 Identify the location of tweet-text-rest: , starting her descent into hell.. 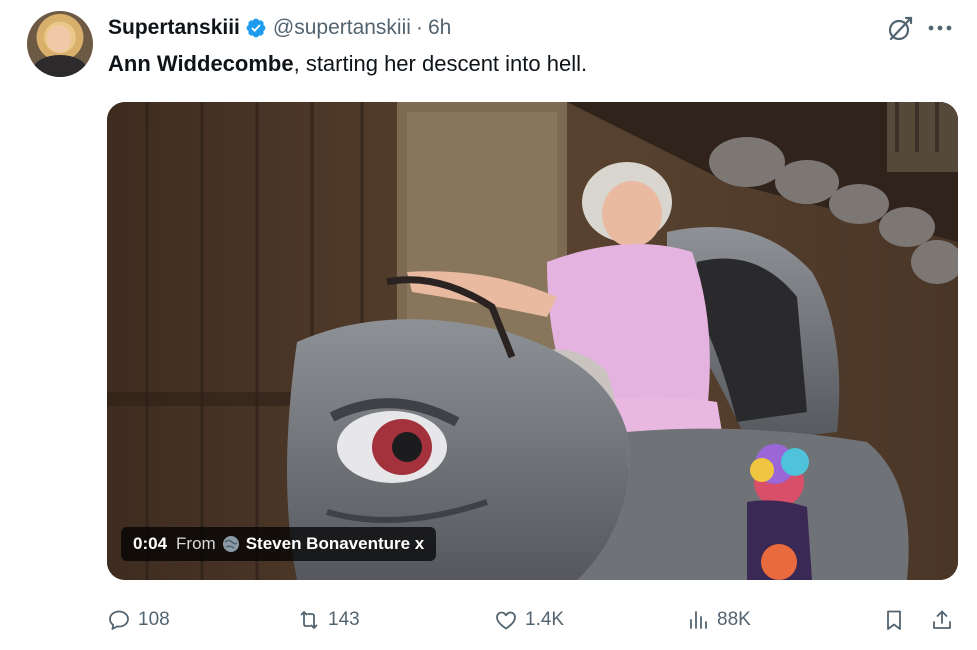
(440, 63).